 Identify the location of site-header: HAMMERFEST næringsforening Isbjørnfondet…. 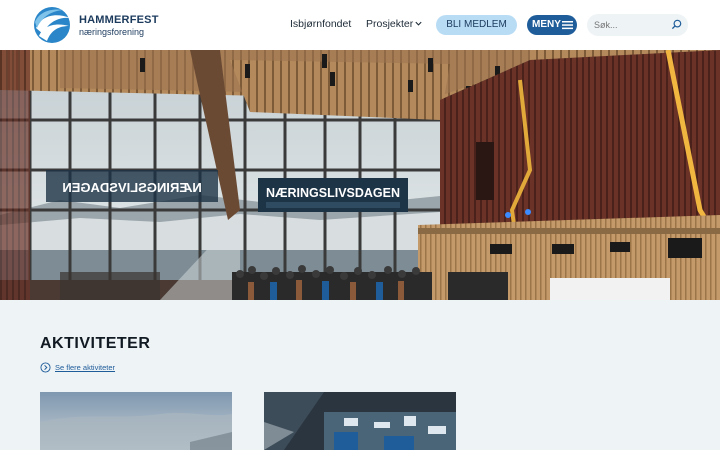
(360, 25).